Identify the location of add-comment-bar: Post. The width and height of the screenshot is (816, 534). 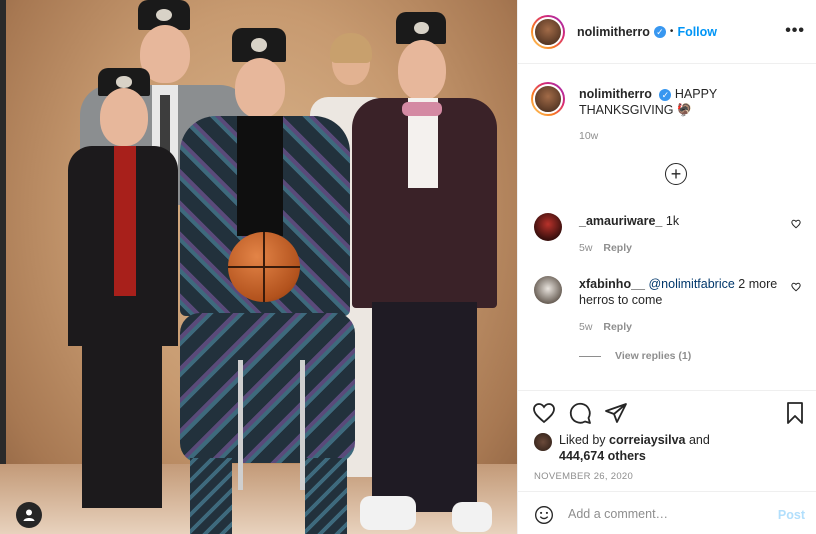
(667, 512).